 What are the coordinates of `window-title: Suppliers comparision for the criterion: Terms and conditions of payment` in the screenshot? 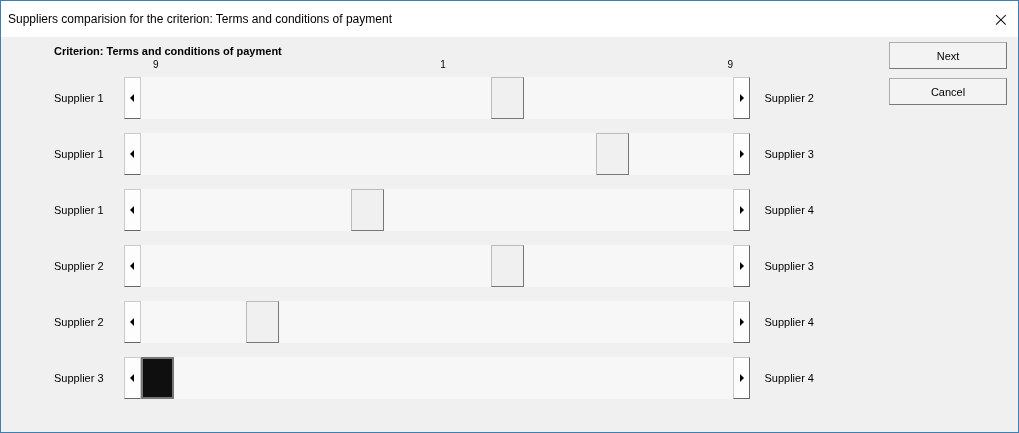 It's located at (200, 19).